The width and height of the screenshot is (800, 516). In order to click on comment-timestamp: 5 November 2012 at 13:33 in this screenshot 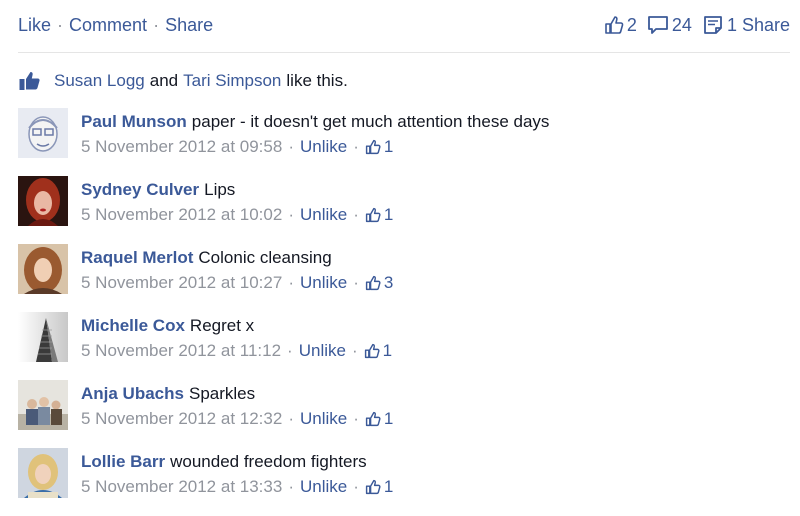, I will do `click(181, 487)`.